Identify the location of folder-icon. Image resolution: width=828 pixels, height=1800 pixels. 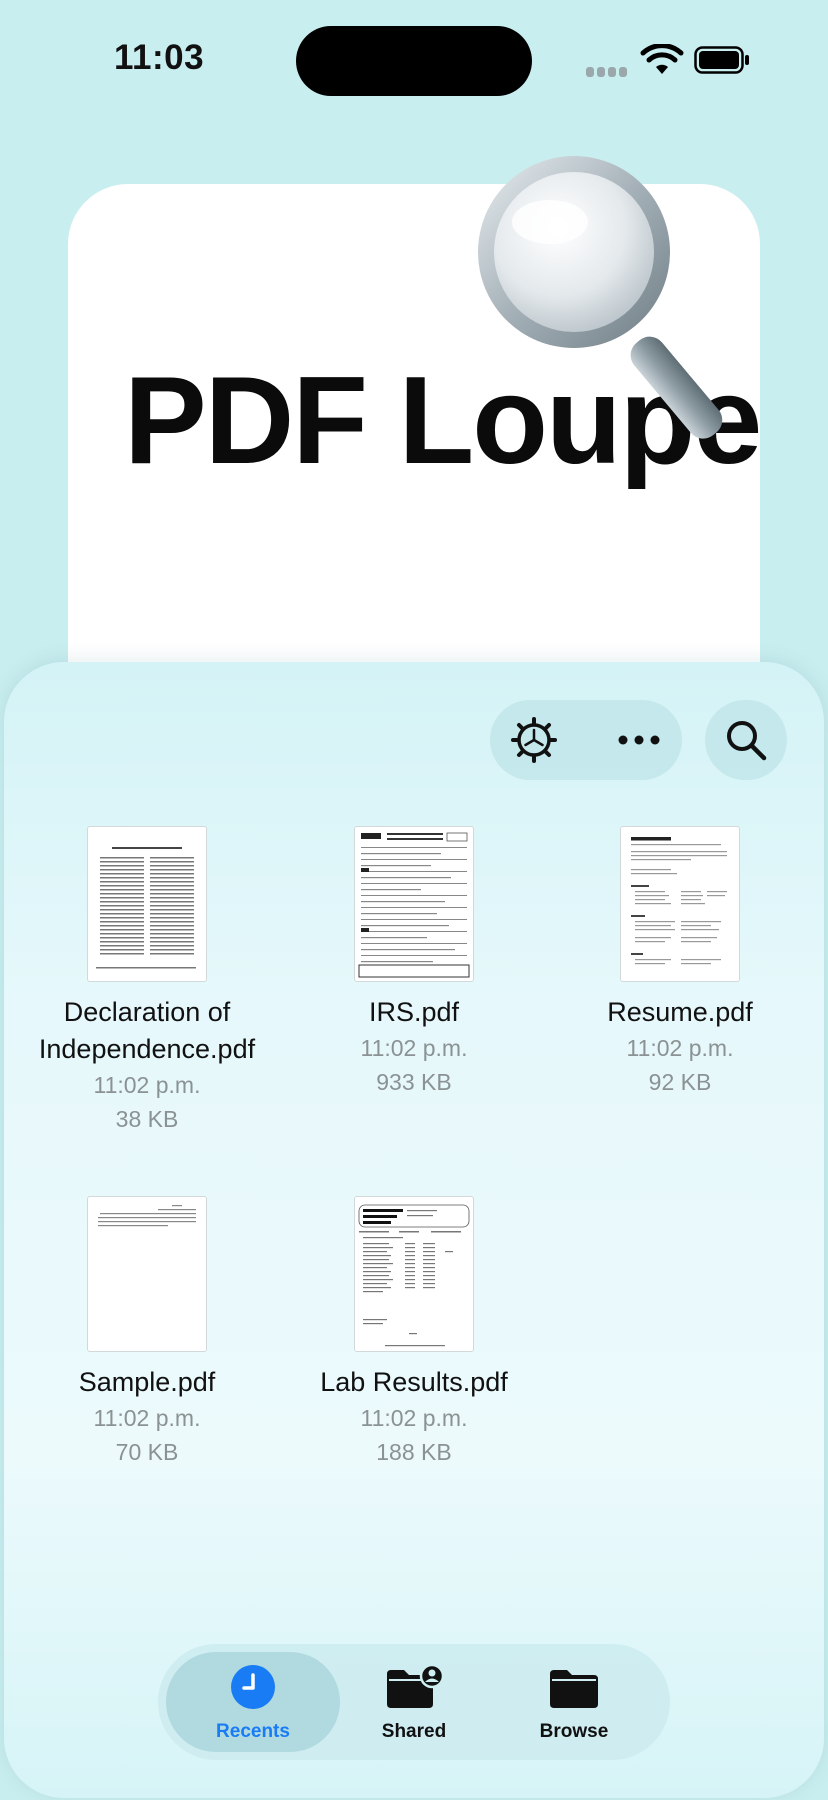
(574, 1689).